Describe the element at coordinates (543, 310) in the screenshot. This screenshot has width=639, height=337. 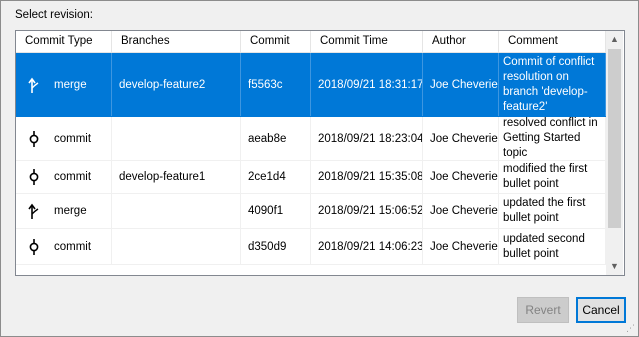
I see `revert-button: Revert` at that location.